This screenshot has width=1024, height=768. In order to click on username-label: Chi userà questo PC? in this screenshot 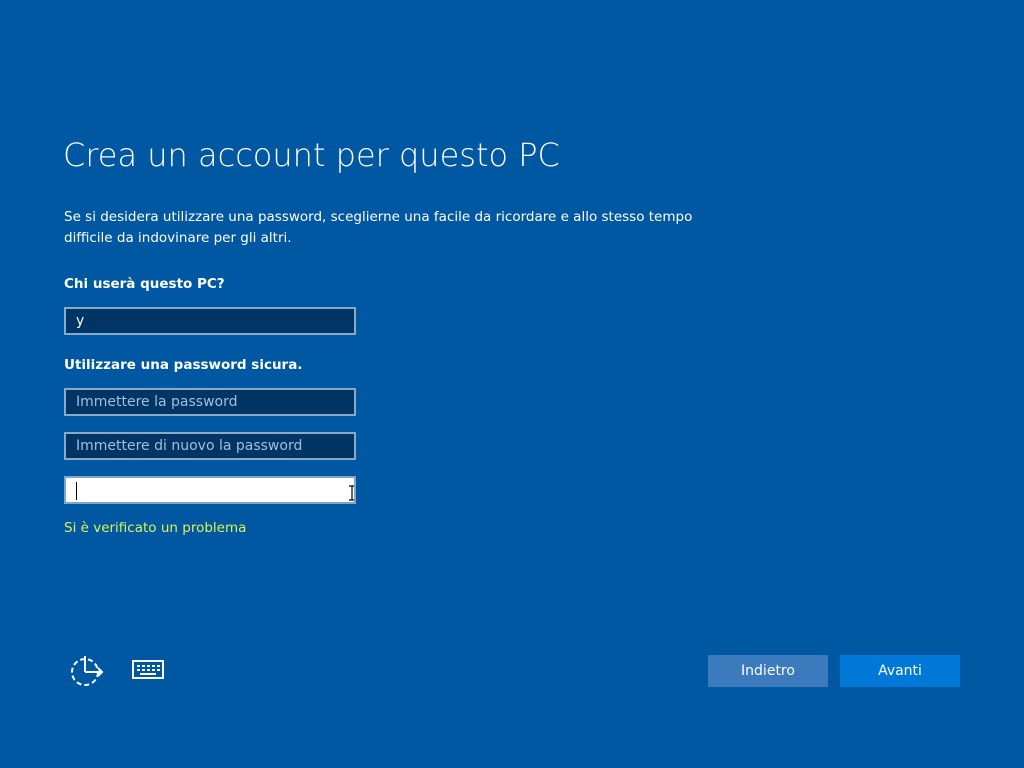, I will do `click(144, 284)`.